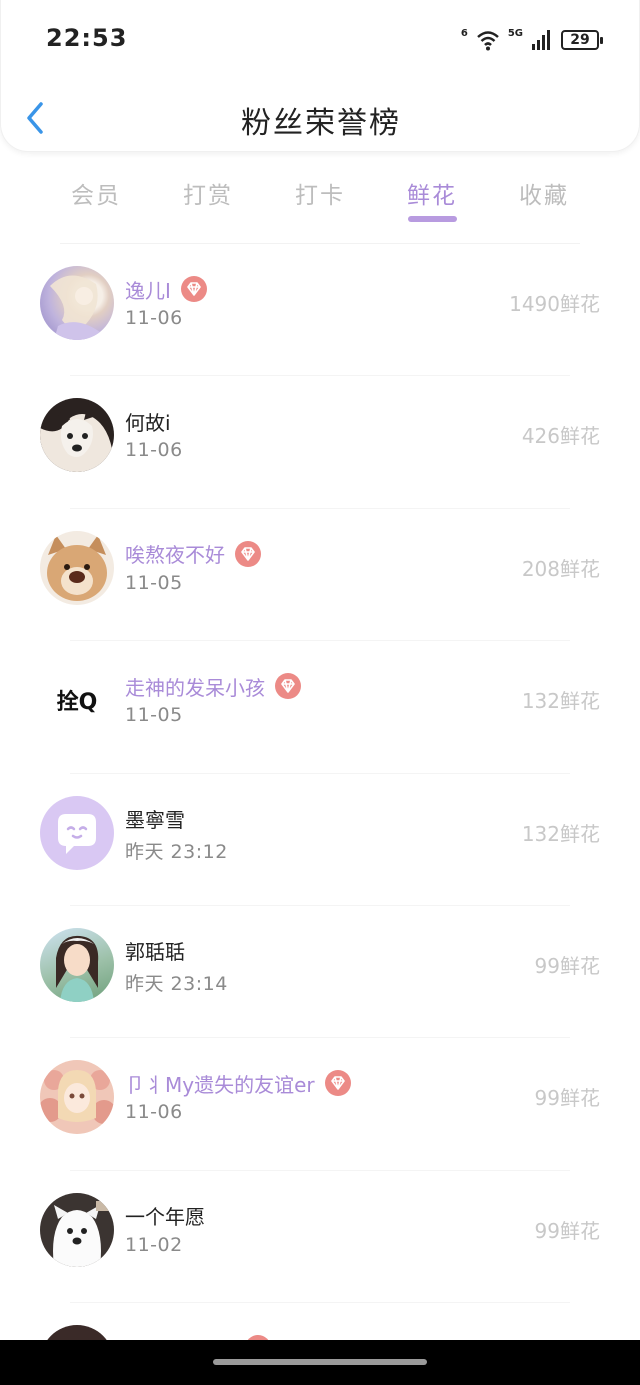 The height and width of the screenshot is (1385, 640). What do you see at coordinates (77, 703) in the screenshot?
I see `avatar-text: 拴Q` at bounding box center [77, 703].